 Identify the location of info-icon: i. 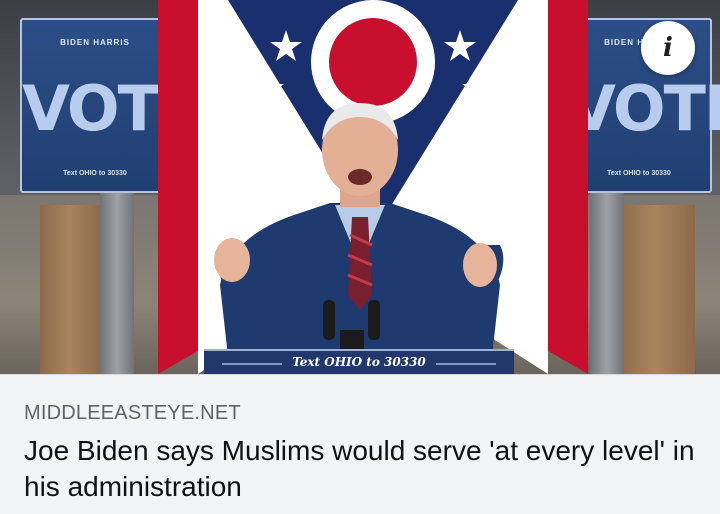
(668, 48).